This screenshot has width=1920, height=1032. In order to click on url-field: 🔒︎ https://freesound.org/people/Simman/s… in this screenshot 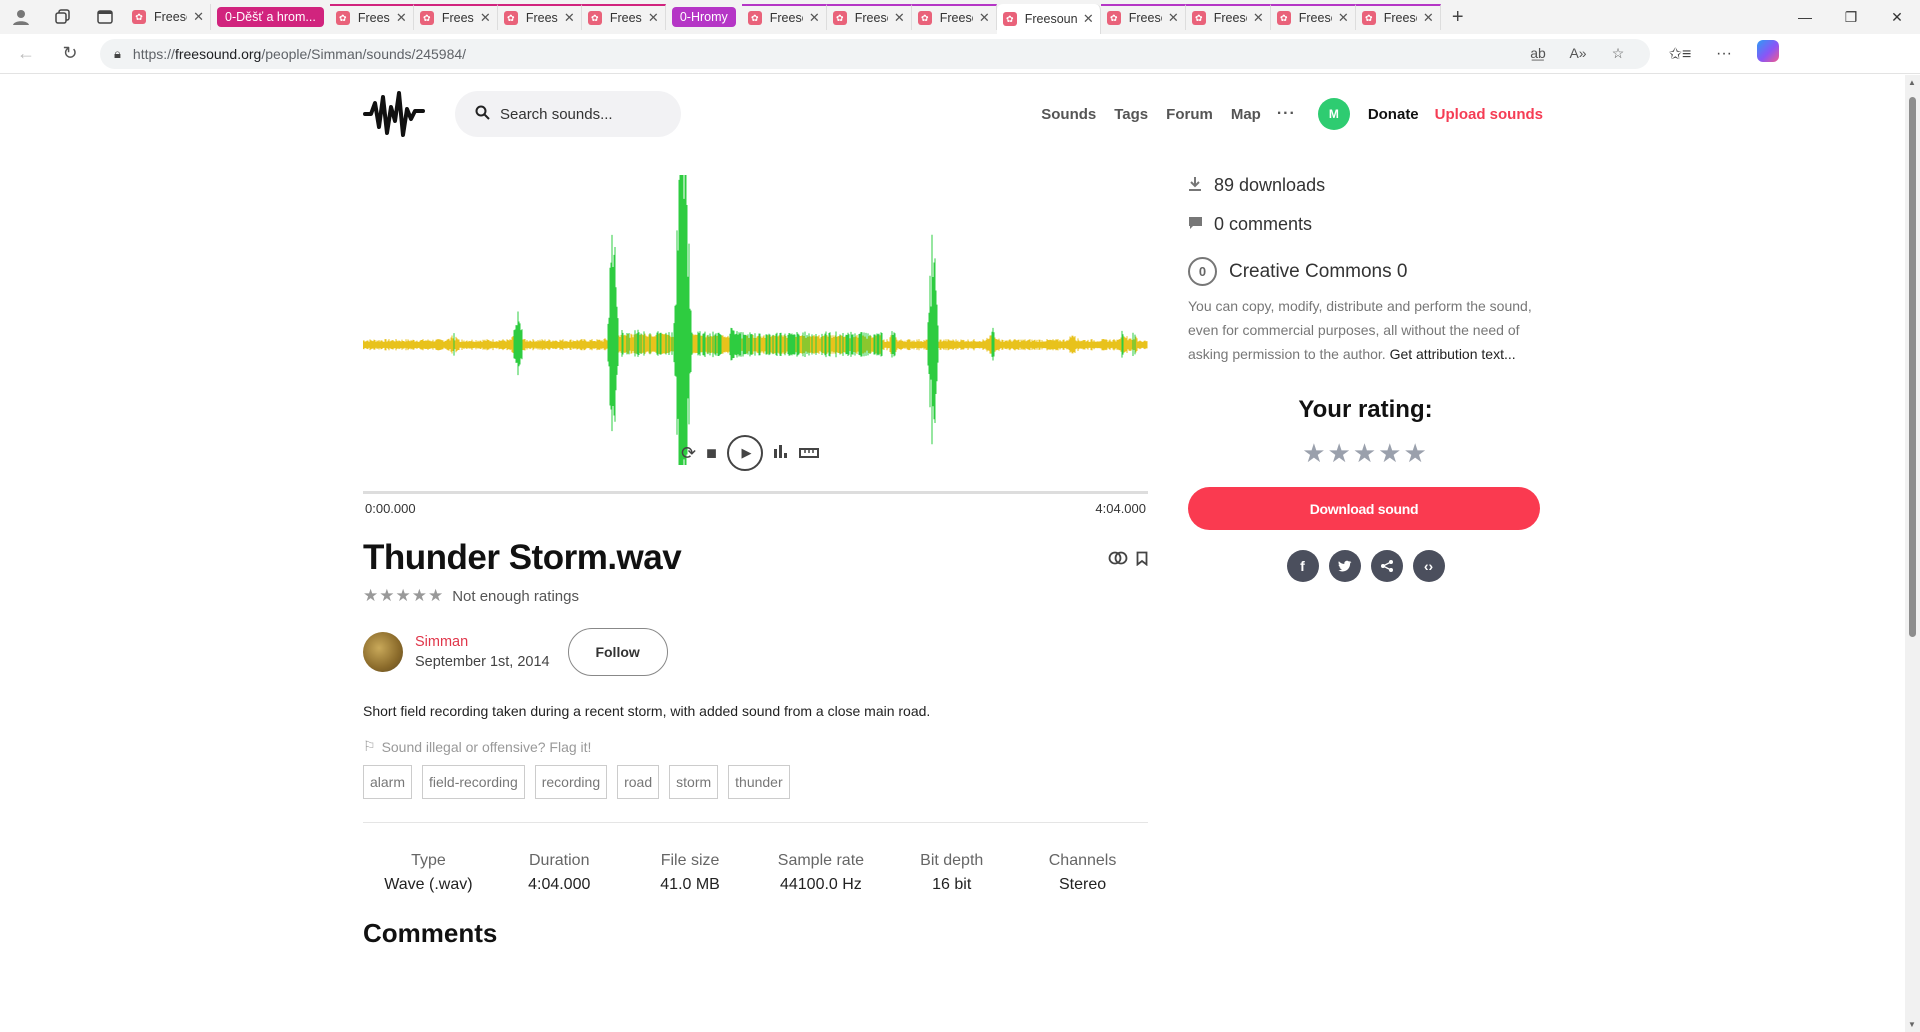, I will do `click(875, 53)`.